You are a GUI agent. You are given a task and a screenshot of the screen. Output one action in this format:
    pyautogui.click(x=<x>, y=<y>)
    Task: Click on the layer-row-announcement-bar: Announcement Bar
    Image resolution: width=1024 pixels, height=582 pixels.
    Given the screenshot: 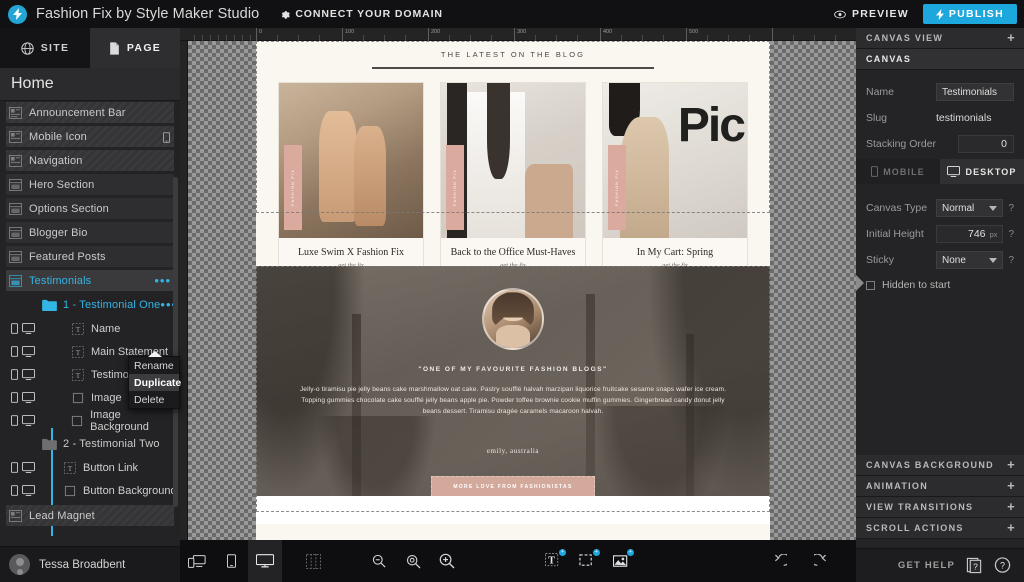 What is the action you would take?
    pyautogui.click(x=90, y=113)
    